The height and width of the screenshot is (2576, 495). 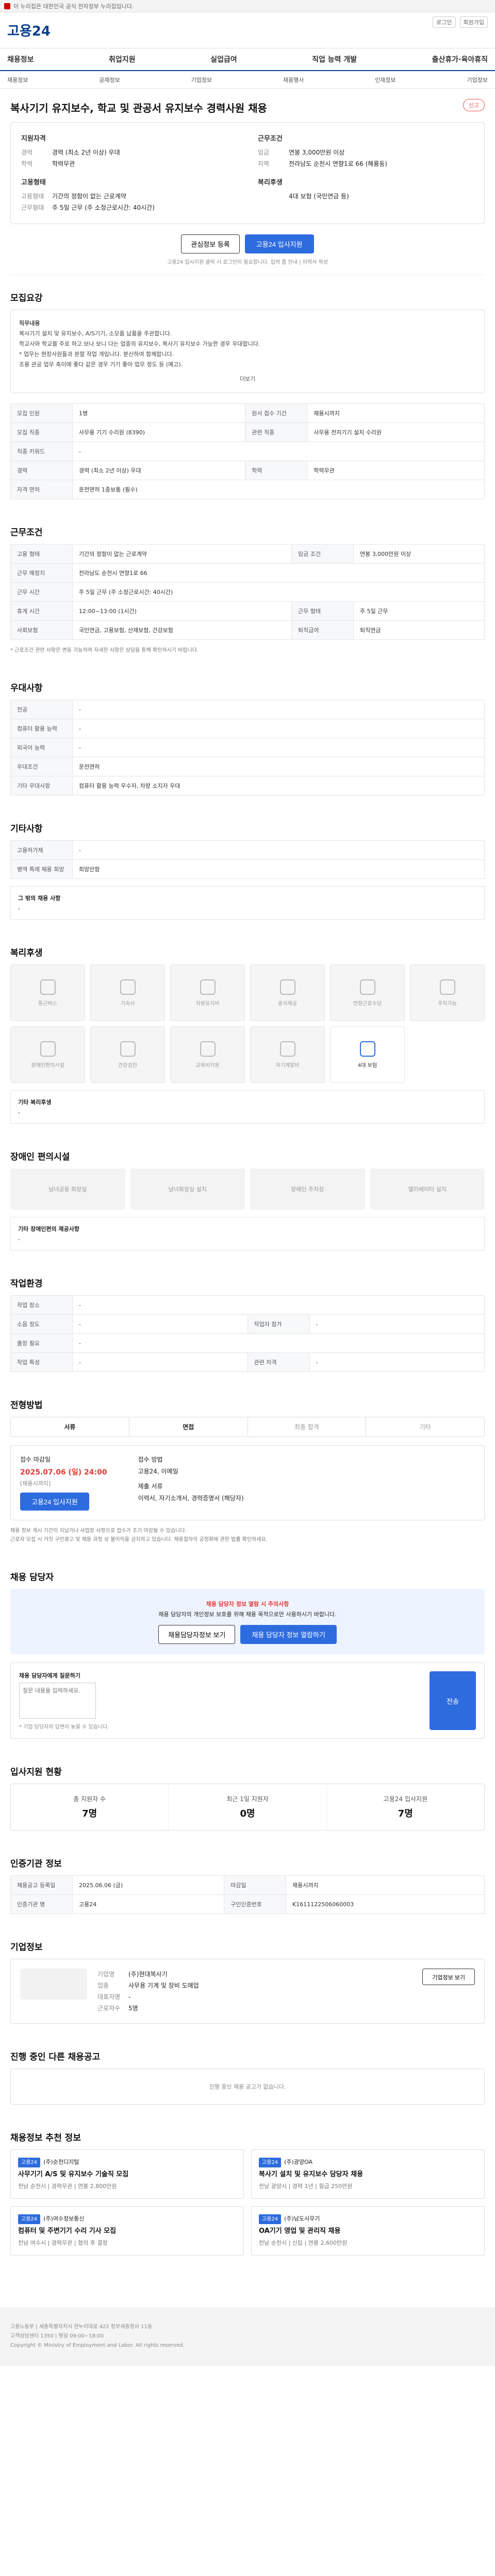 What do you see at coordinates (247, 1107) in the screenshot?
I see `welfare-etc: 기타 복리후생 -` at bounding box center [247, 1107].